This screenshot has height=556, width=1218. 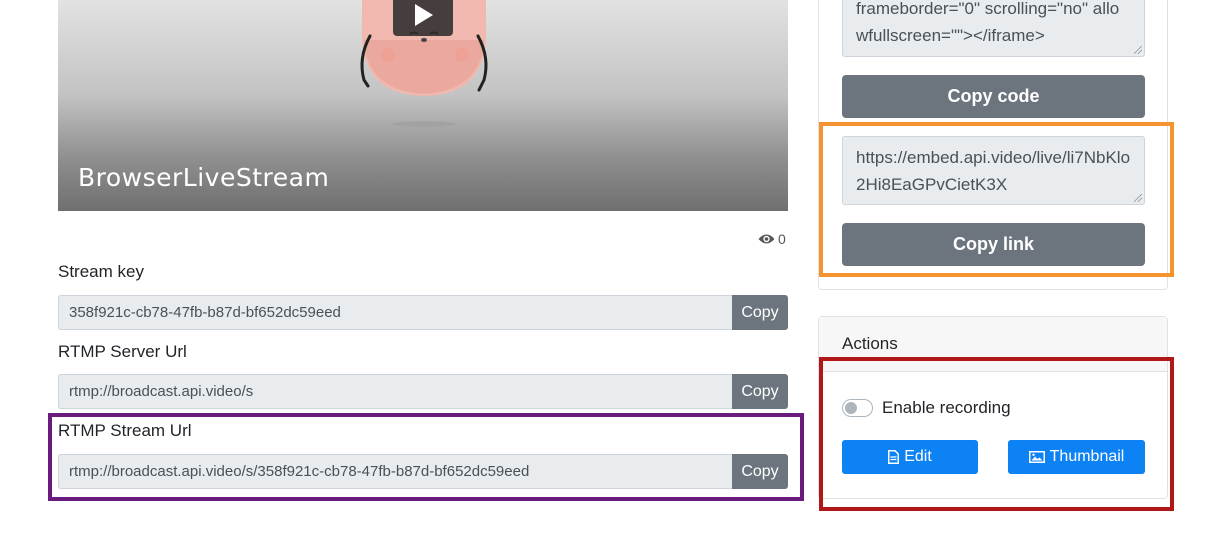 What do you see at coordinates (395, 312) in the screenshot?
I see `stream-key-field: 358f921c-cb78-47fb-b87d-bf652dc59eed` at bounding box center [395, 312].